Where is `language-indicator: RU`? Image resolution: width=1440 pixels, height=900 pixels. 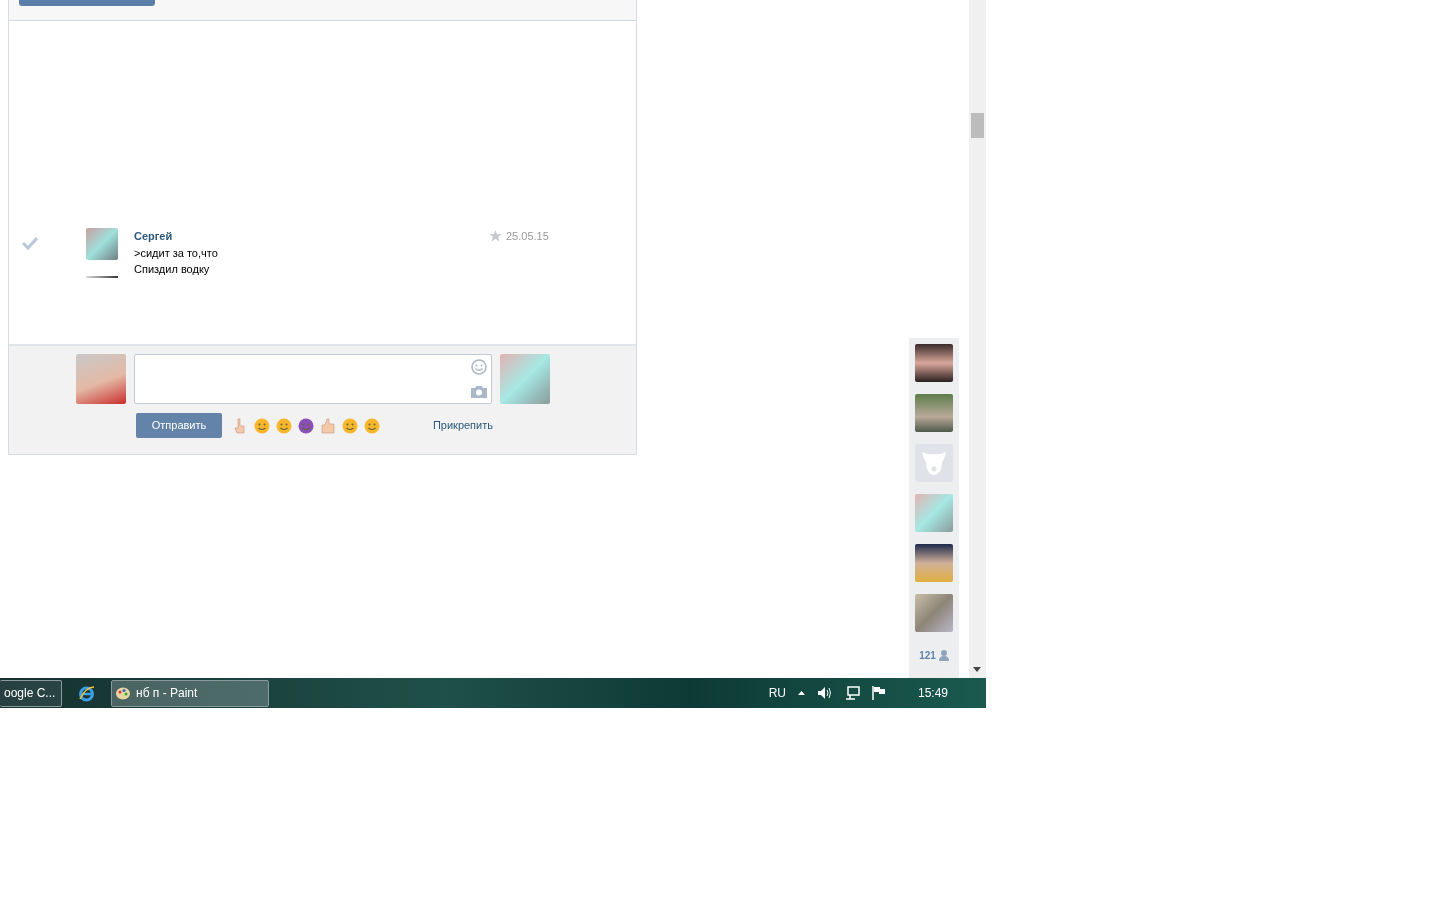 language-indicator: RU is located at coordinates (777, 693).